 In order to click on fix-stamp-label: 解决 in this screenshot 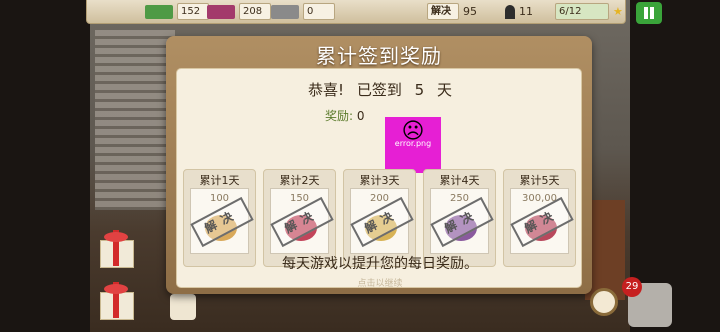, I will do `click(443, 11)`.